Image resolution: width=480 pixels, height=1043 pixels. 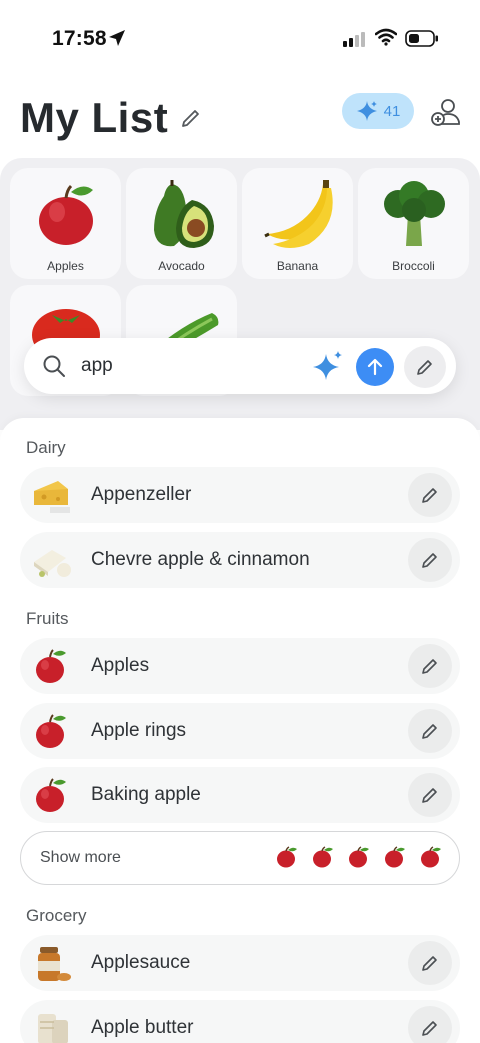 I want to click on broccoli-icon, so click(x=414, y=213).